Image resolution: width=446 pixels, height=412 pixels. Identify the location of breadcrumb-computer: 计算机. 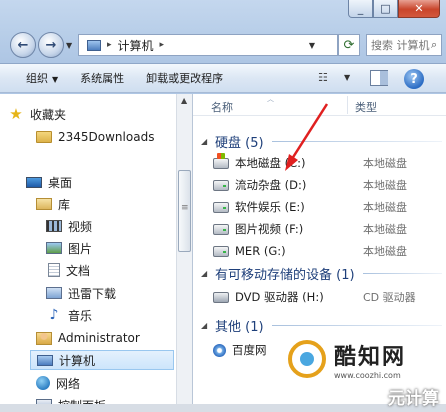
(136, 45).